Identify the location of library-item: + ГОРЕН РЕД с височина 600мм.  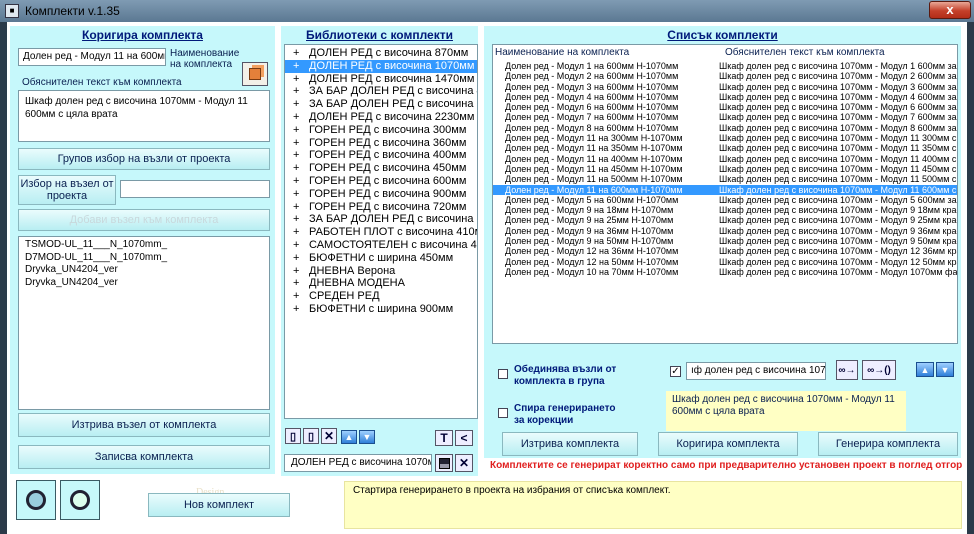
(381, 181).